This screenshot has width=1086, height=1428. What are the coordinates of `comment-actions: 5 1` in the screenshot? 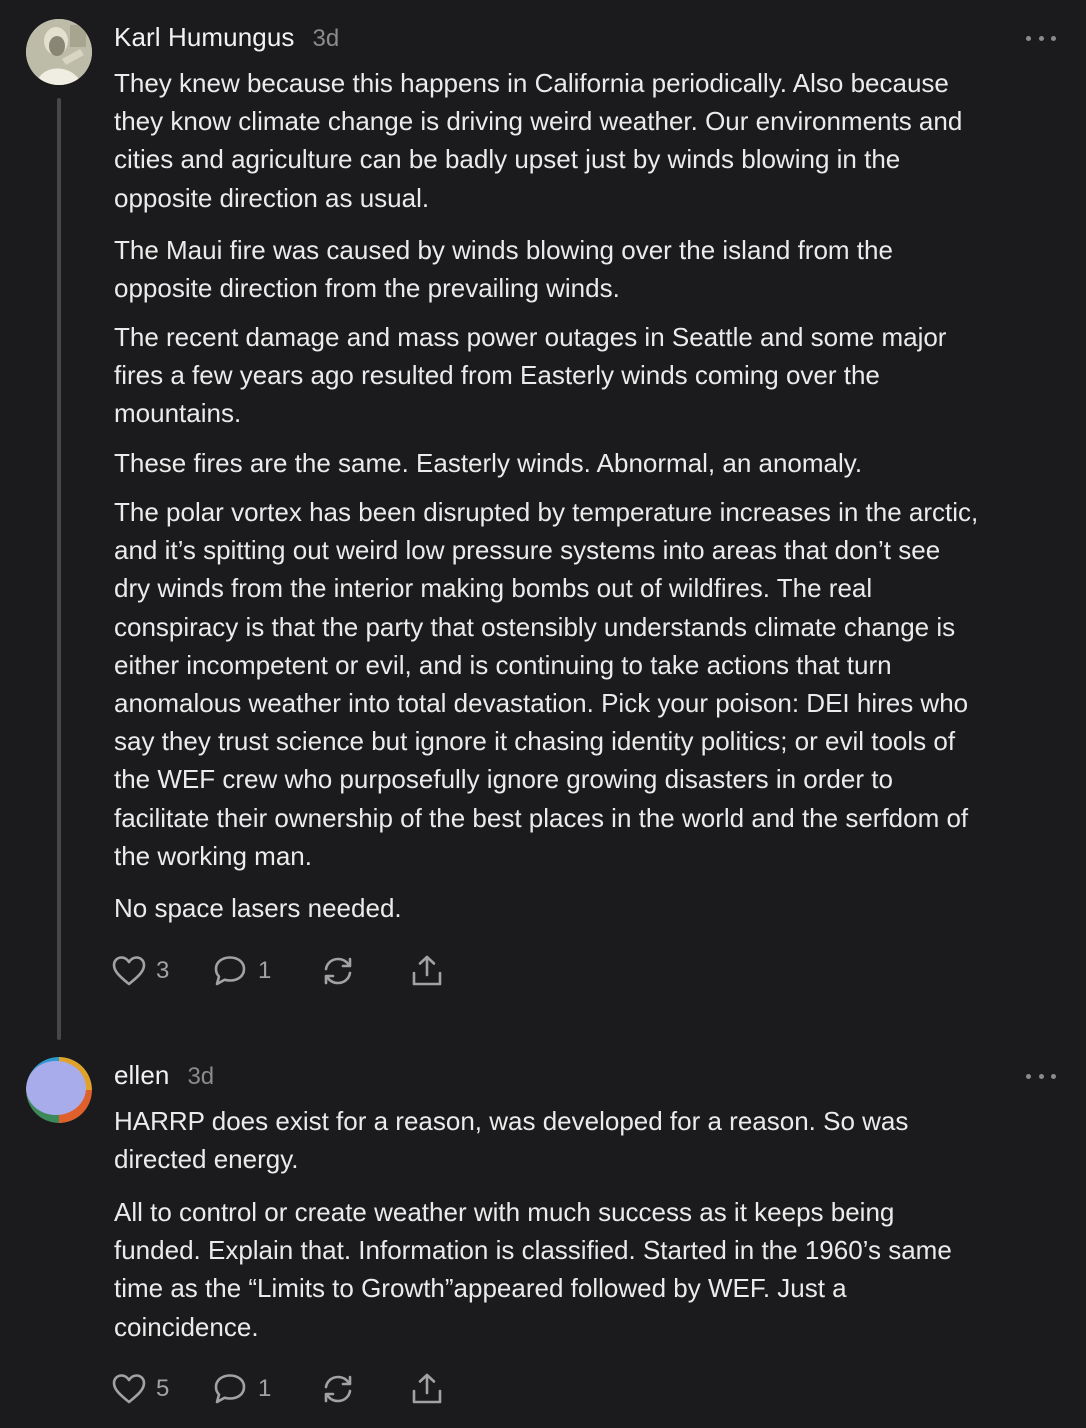 It's located at (278, 1389).